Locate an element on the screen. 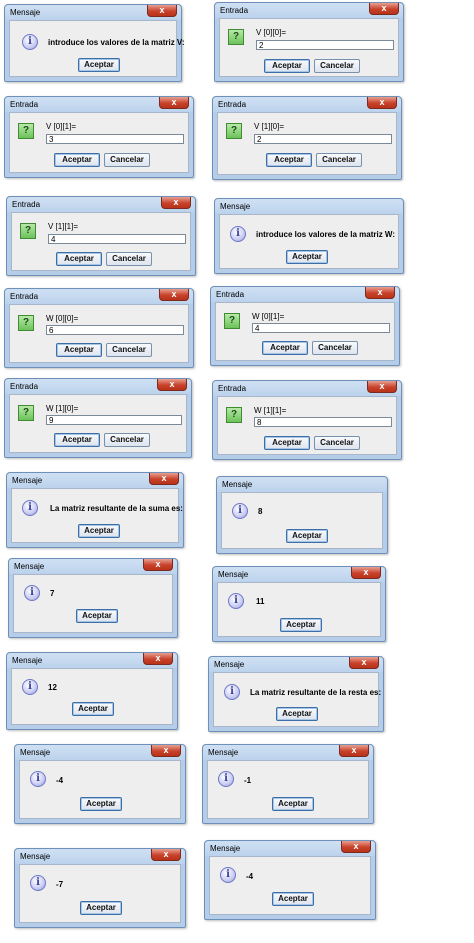 Image resolution: width=474 pixels, height=943 pixels. message-text: -7 is located at coordinates (60, 884).